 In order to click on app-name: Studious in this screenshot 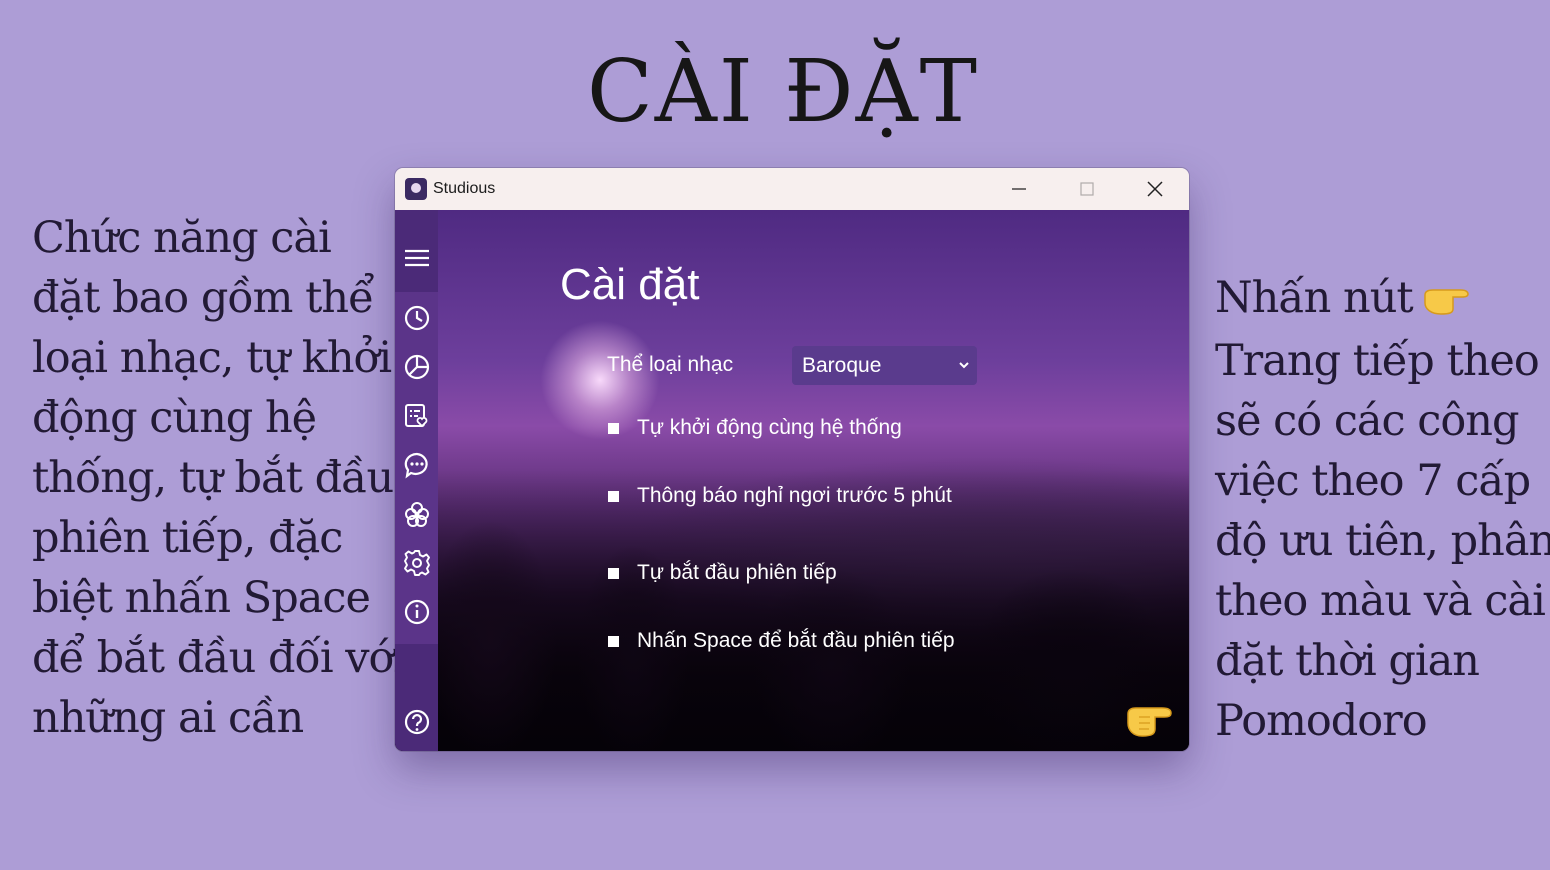, I will do `click(464, 188)`.